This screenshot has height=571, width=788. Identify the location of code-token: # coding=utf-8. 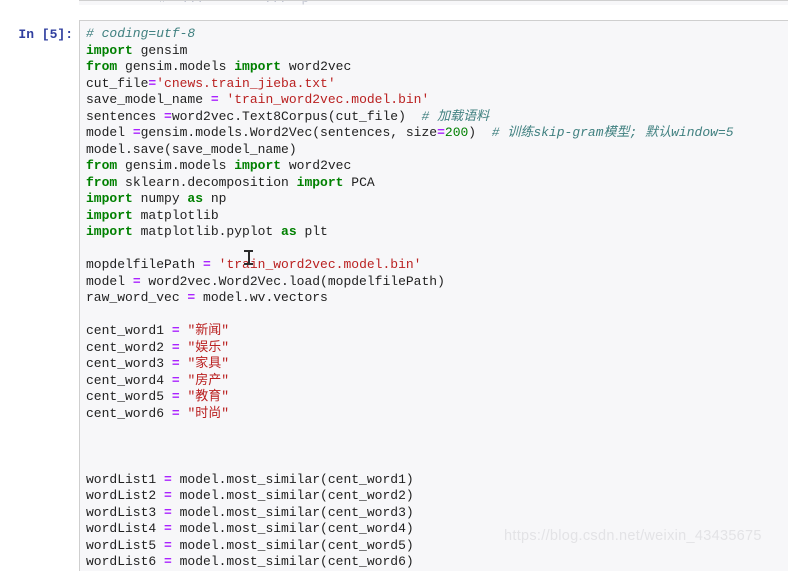
(141, 33).